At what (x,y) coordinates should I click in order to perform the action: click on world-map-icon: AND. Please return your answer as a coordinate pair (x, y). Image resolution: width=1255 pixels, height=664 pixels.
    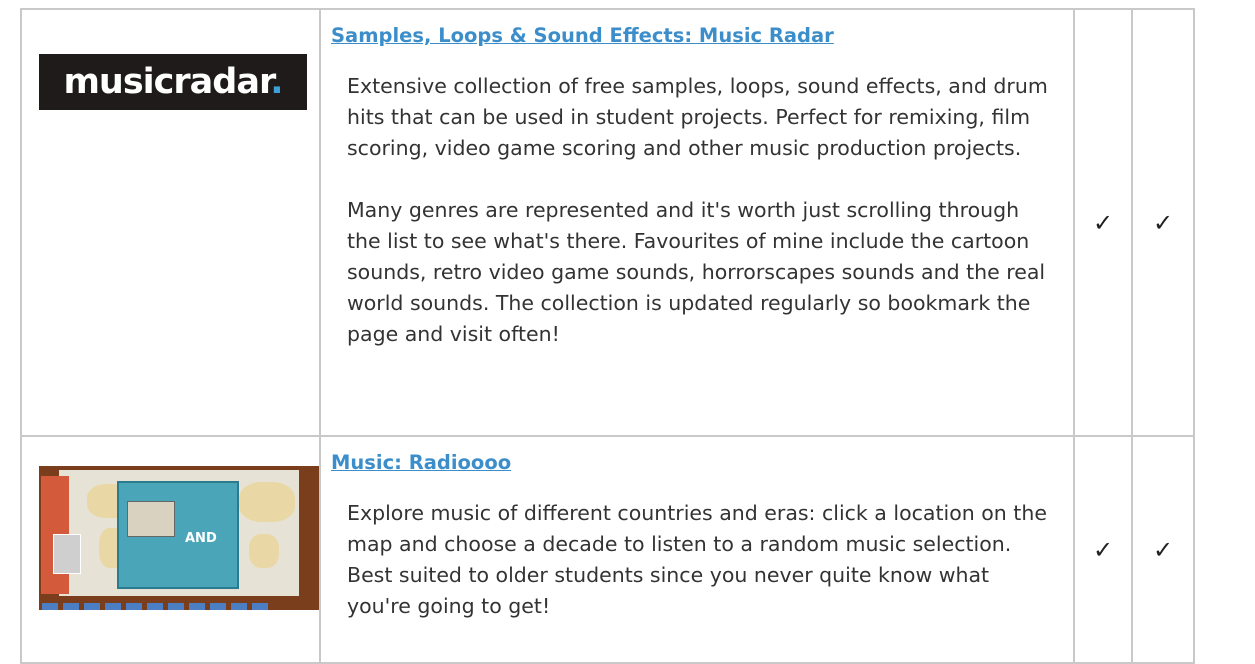
    Looking at the image, I should click on (179, 538).